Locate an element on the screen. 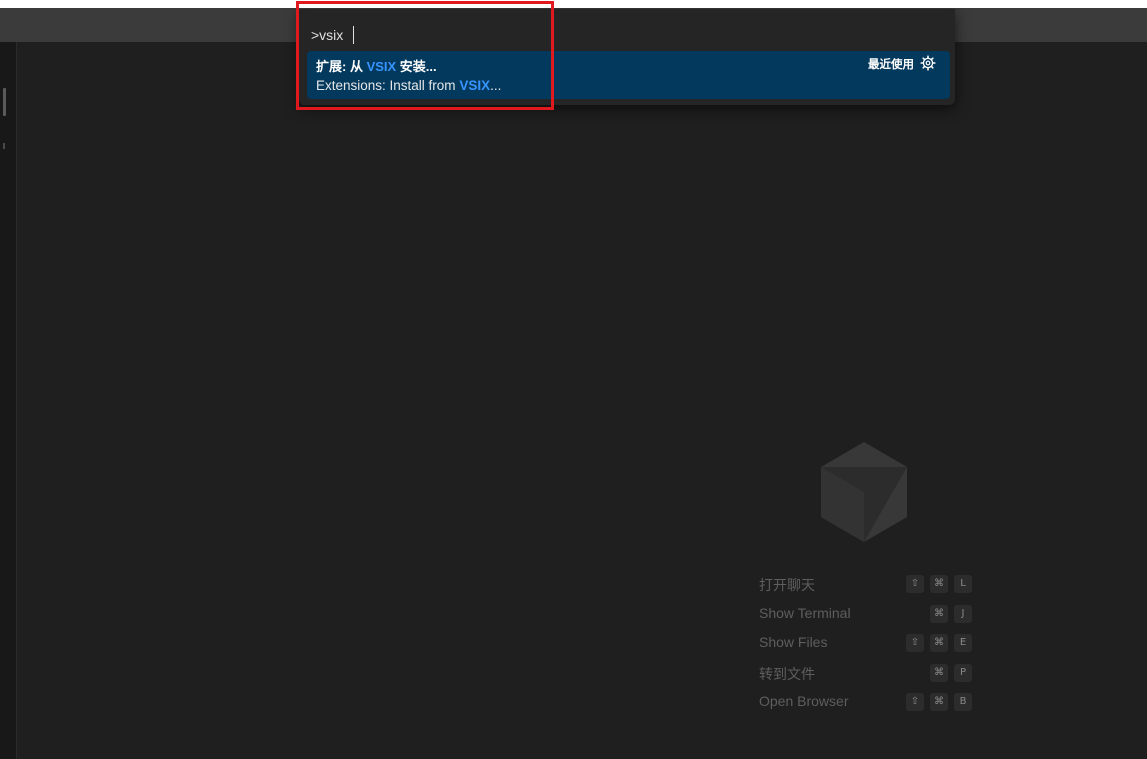  shortcut-label: 转到文件 is located at coordinates (787, 673).